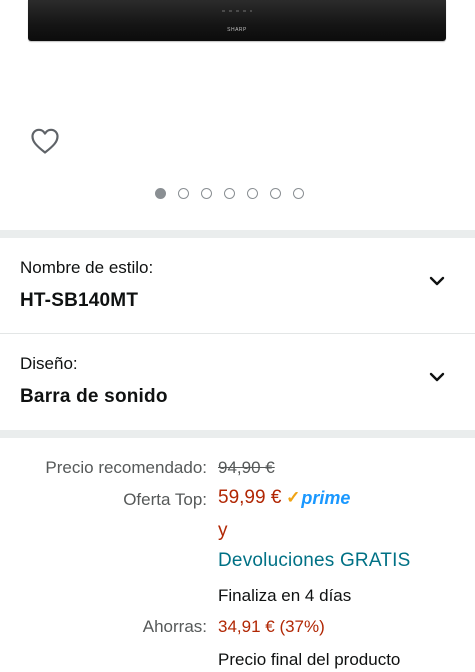 The height and width of the screenshot is (672, 475). Describe the element at coordinates (165, 499) in the screenshot. I see `deal-label: Oferta Top:` at that location.